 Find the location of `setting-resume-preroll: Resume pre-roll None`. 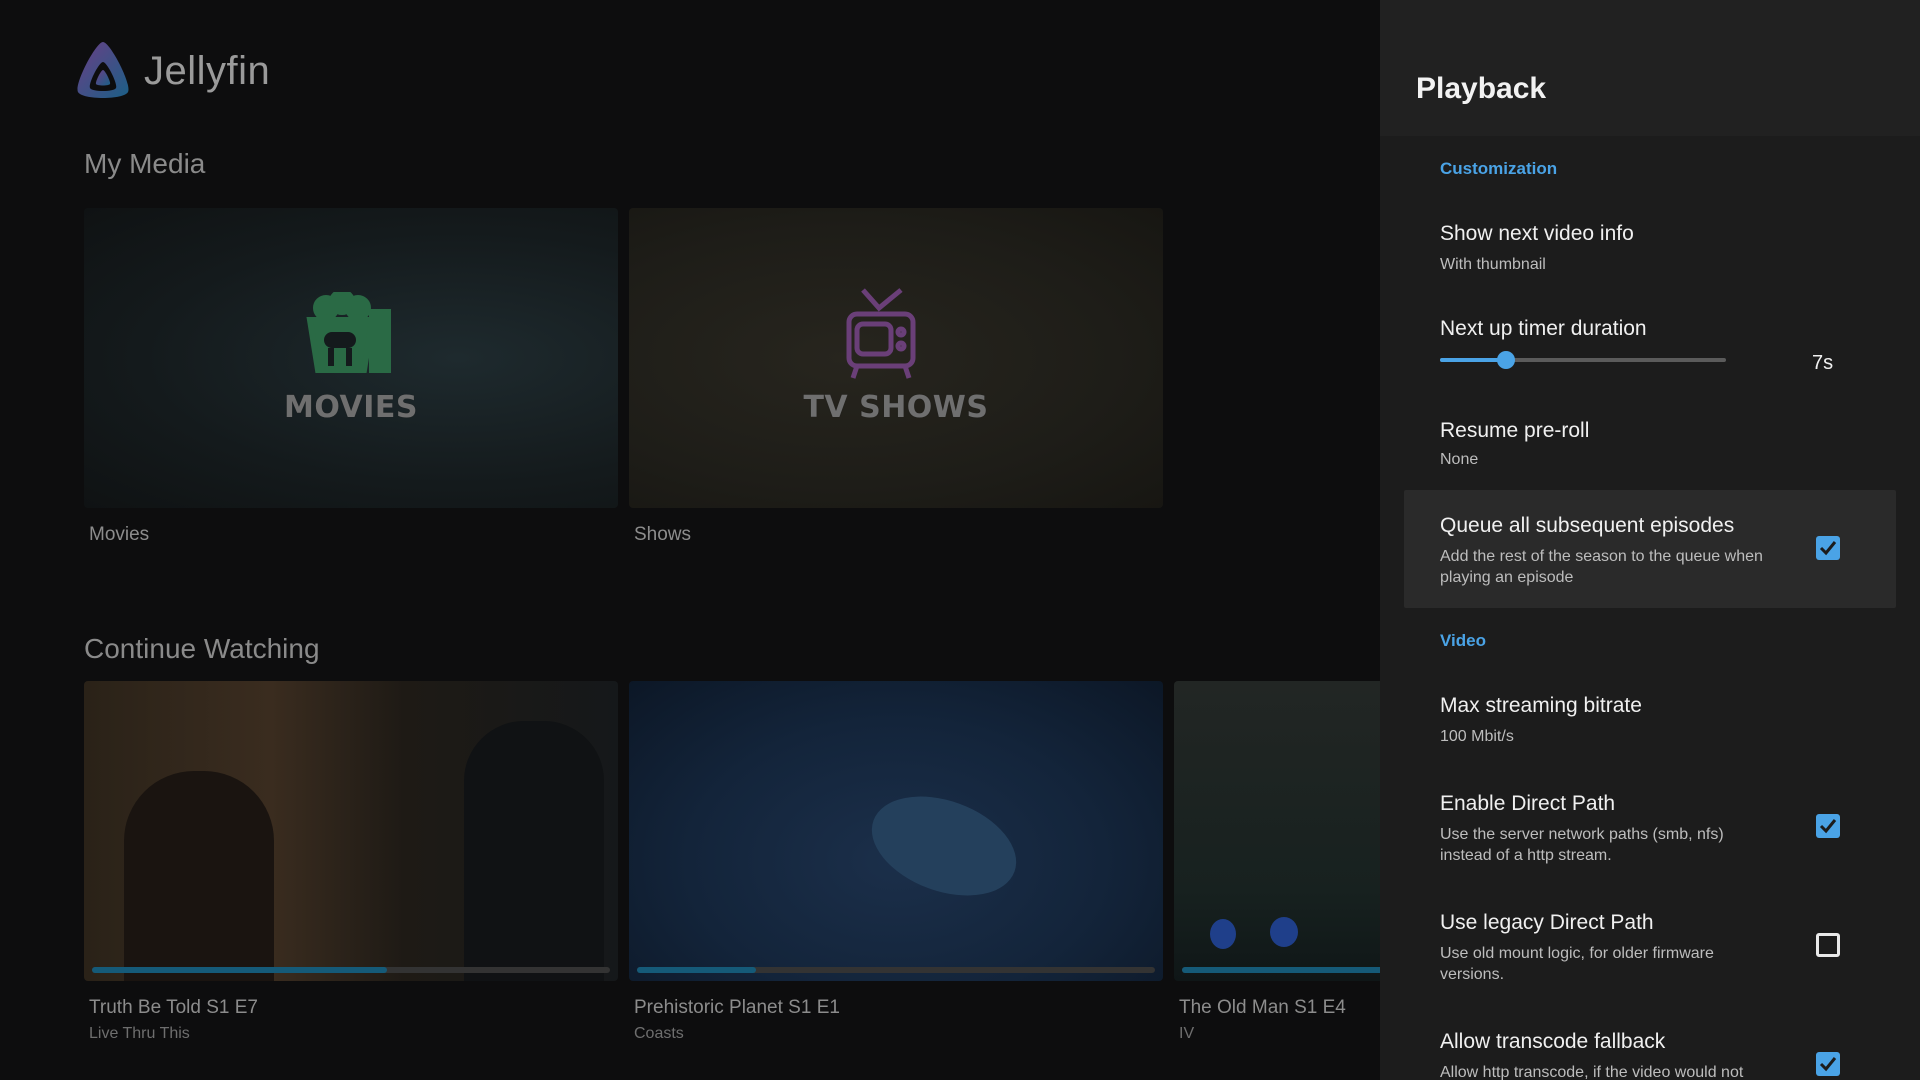

setting-resume-preroll: Resume pre-roll None is located at coordinates (1650, 444).